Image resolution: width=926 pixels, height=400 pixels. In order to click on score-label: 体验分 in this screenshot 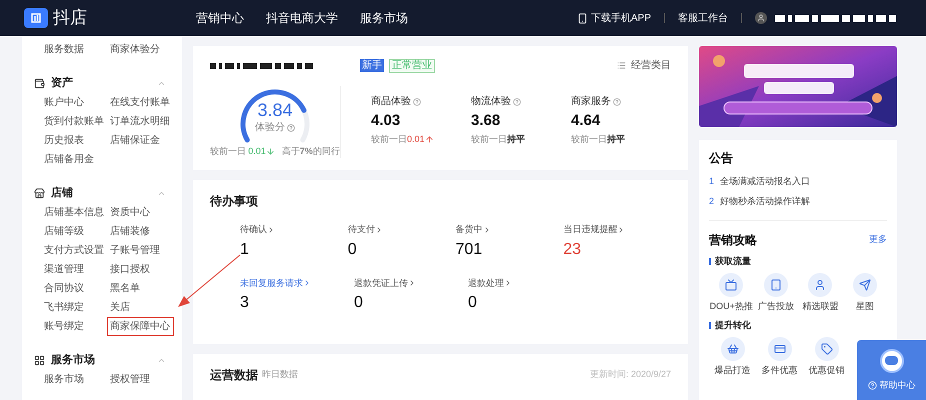, I will do `click(270, 128)`.